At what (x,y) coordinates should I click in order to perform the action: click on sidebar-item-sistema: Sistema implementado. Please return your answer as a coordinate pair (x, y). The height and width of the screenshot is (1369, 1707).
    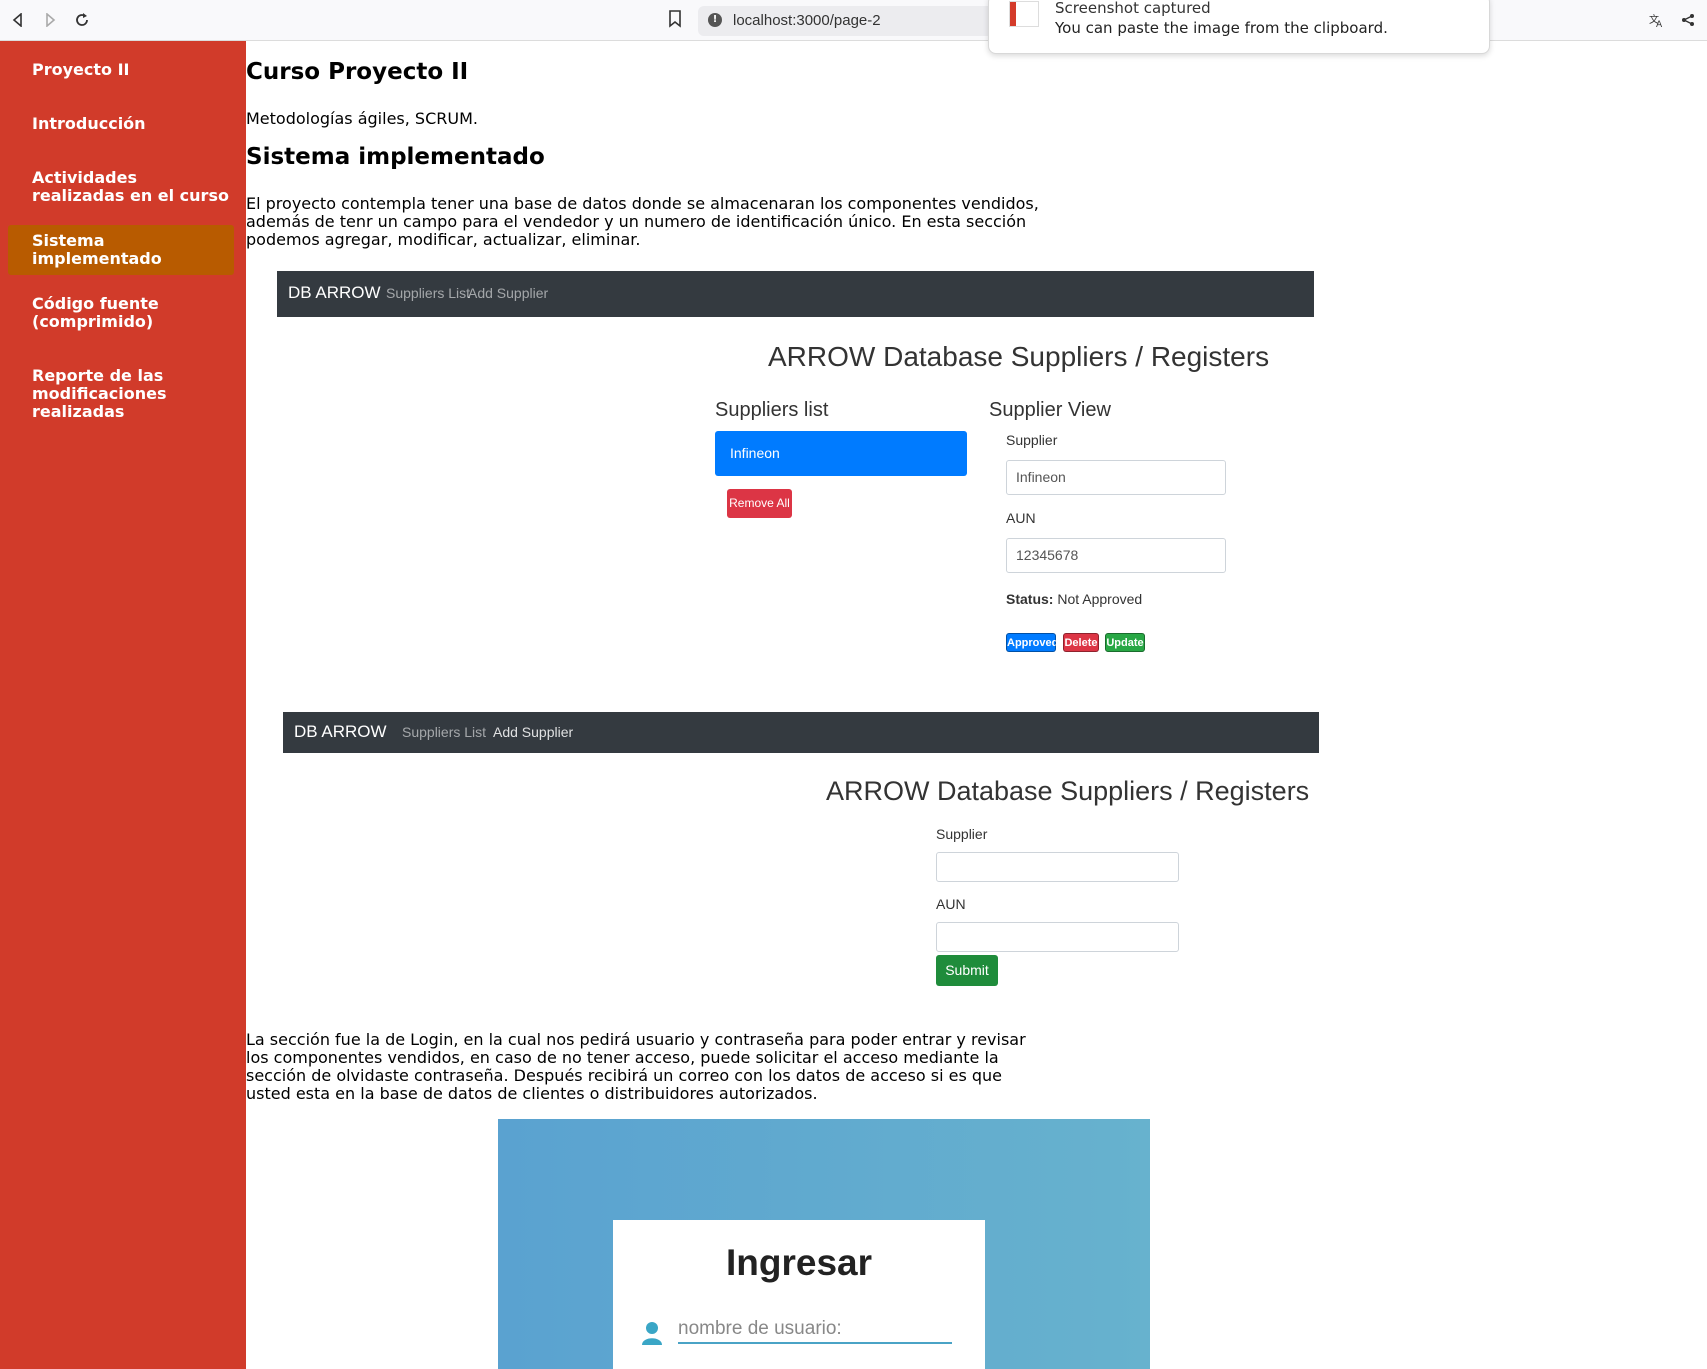
    Looking at the image, I should click on (121, 250).